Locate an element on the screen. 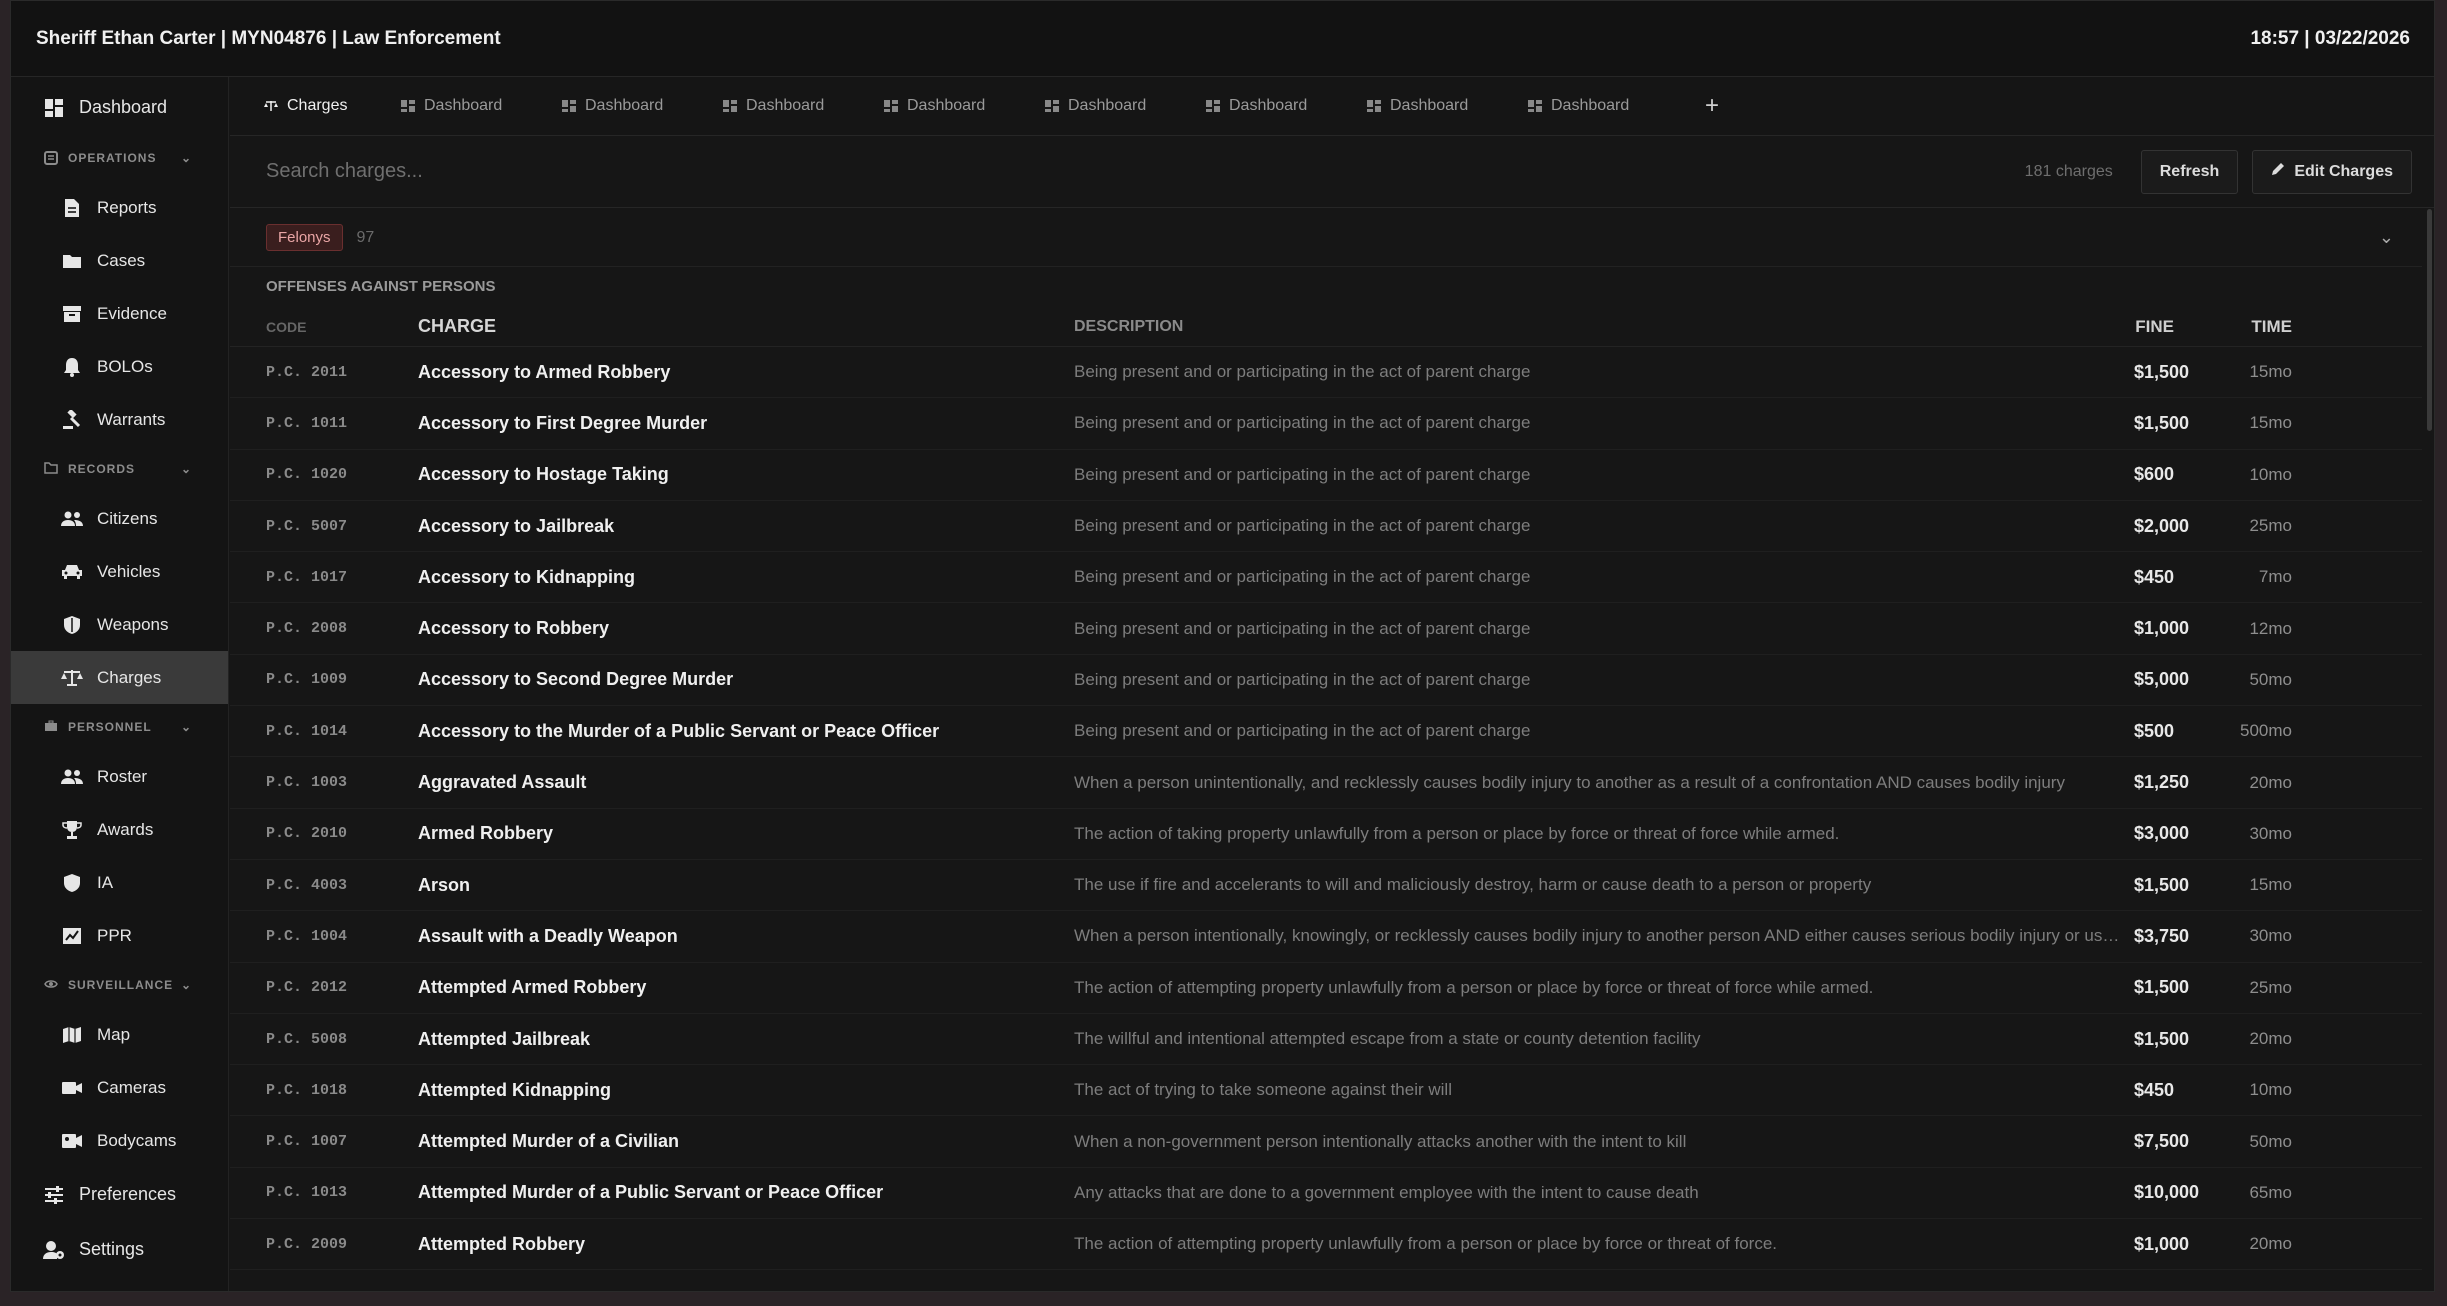  sidebar-item-ia: IA is located at coordinates (119, 882).